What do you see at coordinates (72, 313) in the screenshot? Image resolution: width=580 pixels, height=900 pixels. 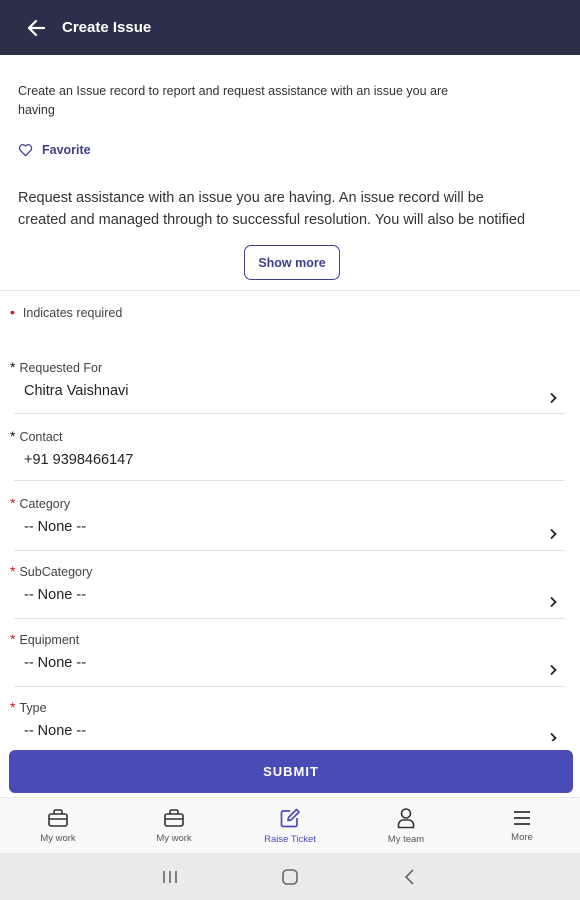 I see `required-note-text: Indicates required` at bounding box center [72, 313].